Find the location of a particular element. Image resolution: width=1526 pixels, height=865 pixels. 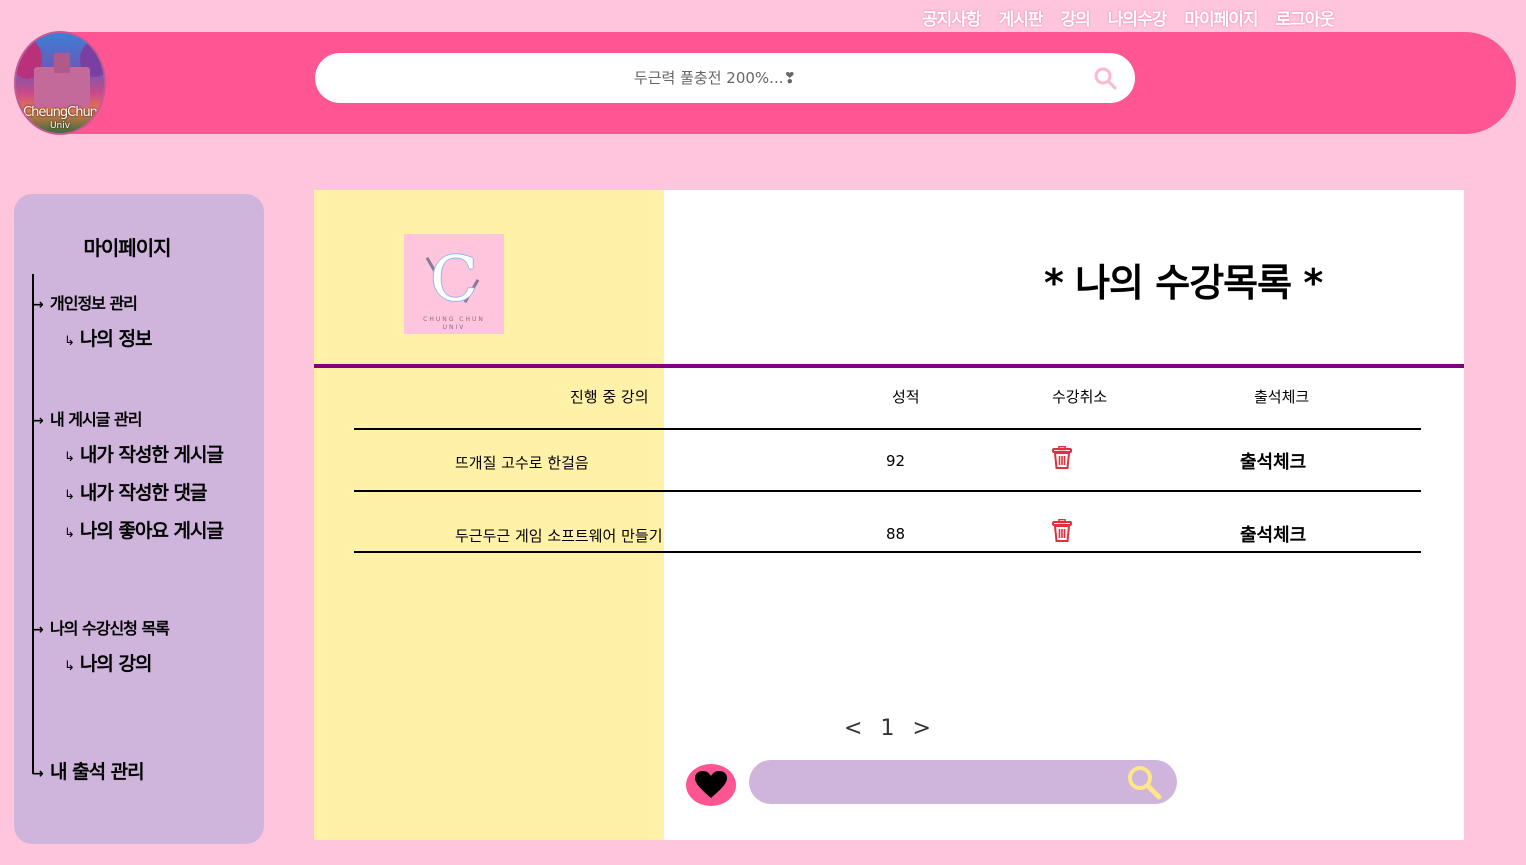

sidebar-section-label: 내 게시글 관리 is located at coordinates (96, 419).